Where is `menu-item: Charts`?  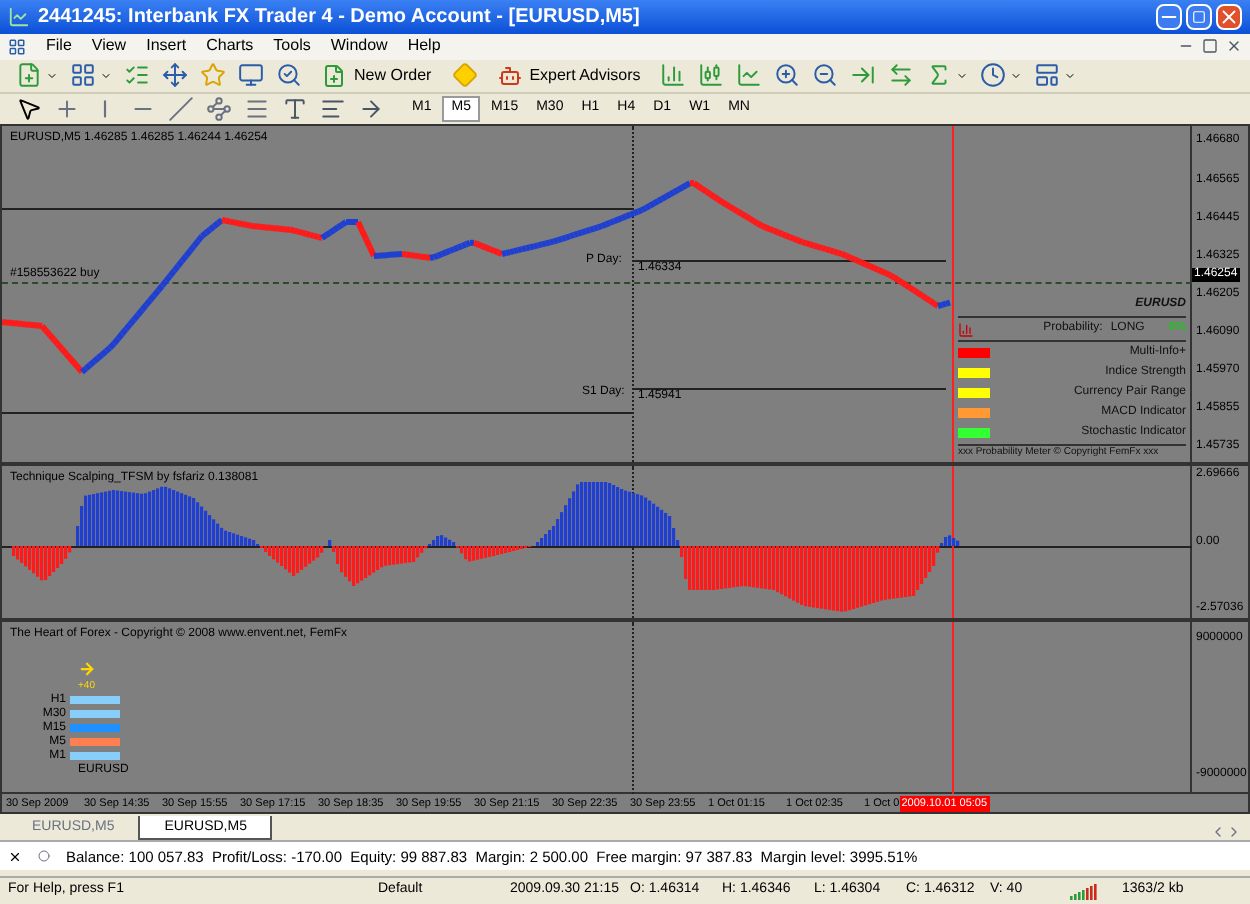
menu-item: Charts is located at coordinates (230, 46).